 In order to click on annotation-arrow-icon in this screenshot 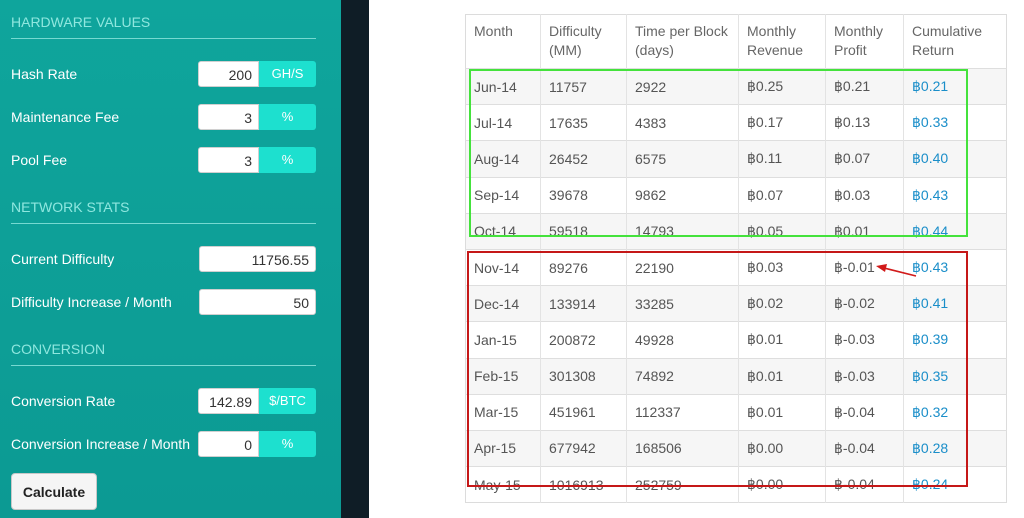, I will do `click(896, 270)`.